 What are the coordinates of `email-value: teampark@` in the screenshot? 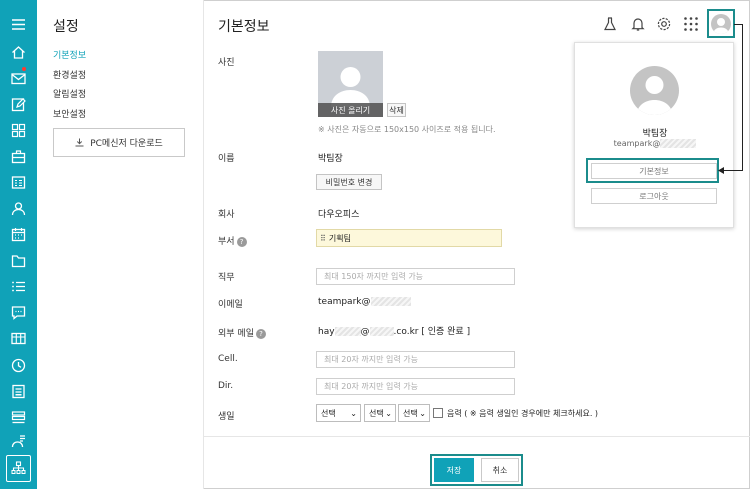 It's located at (364, 302).